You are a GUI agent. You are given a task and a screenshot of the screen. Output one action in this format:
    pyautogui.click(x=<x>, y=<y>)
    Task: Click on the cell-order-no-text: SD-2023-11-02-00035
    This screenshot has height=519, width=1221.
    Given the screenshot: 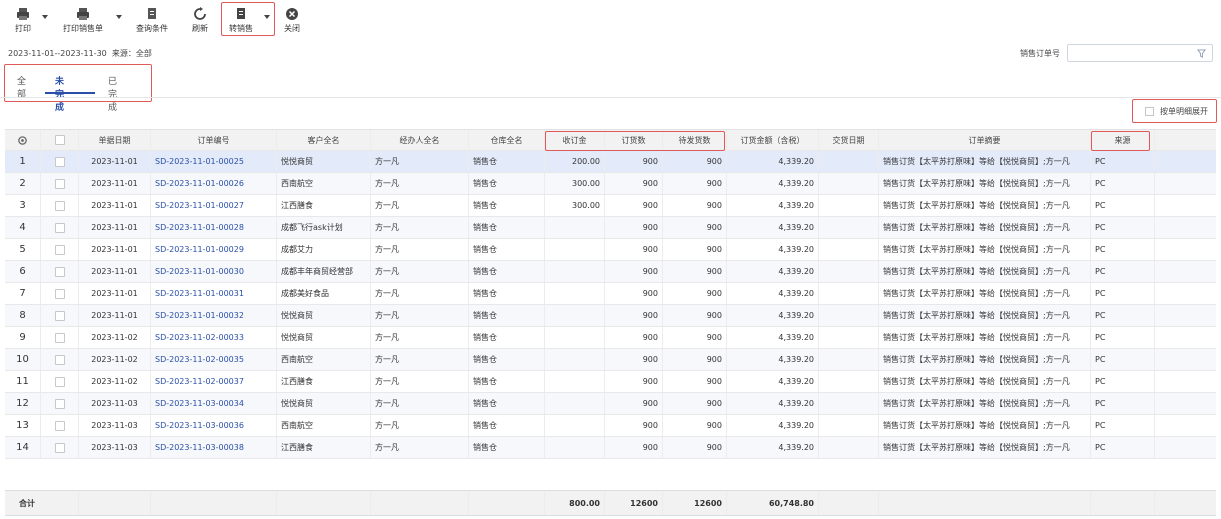 What is the action you would take?
    pyautogui.click(x=199, y=359)
    